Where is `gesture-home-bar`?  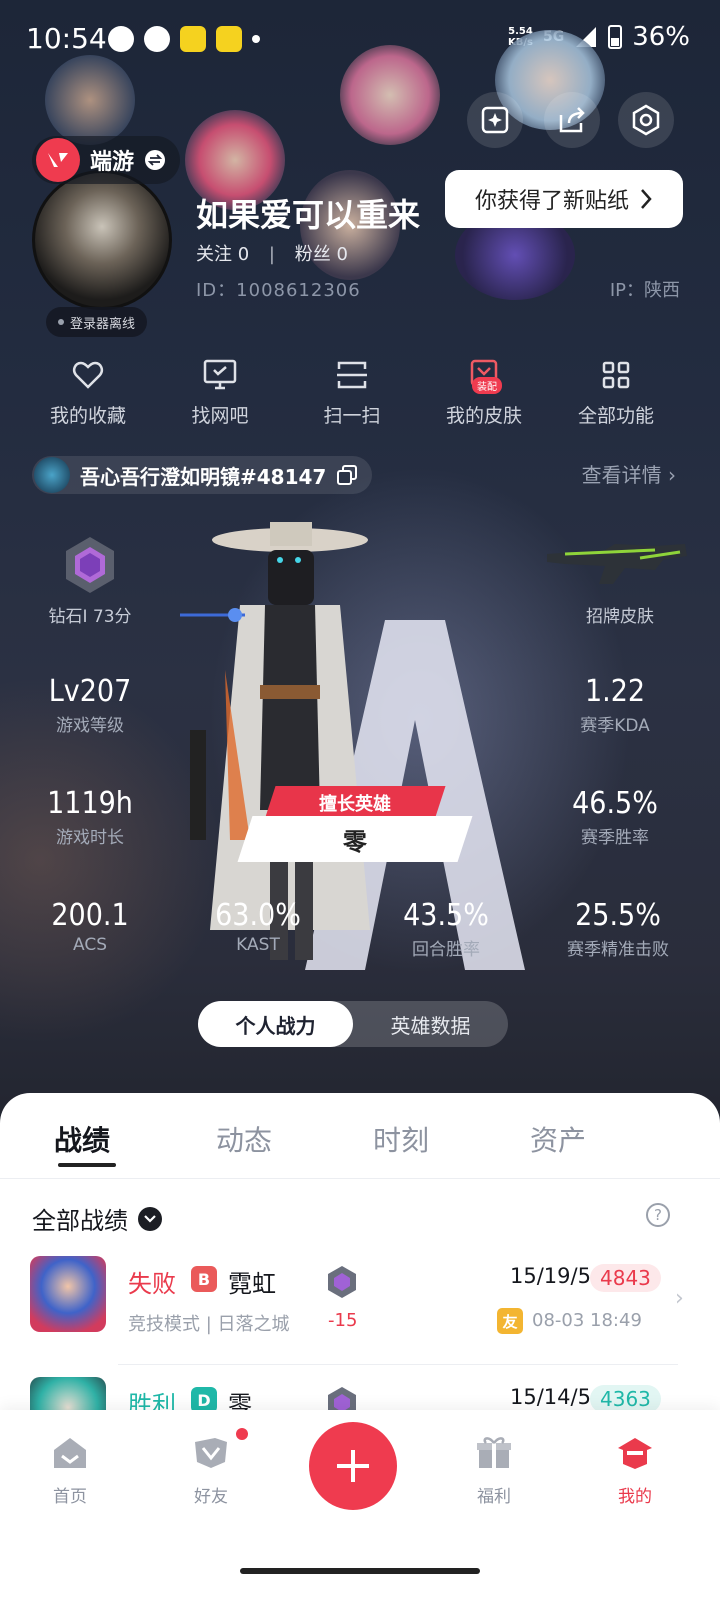 gesture-home-bar is located at coordinates (360, 1571).